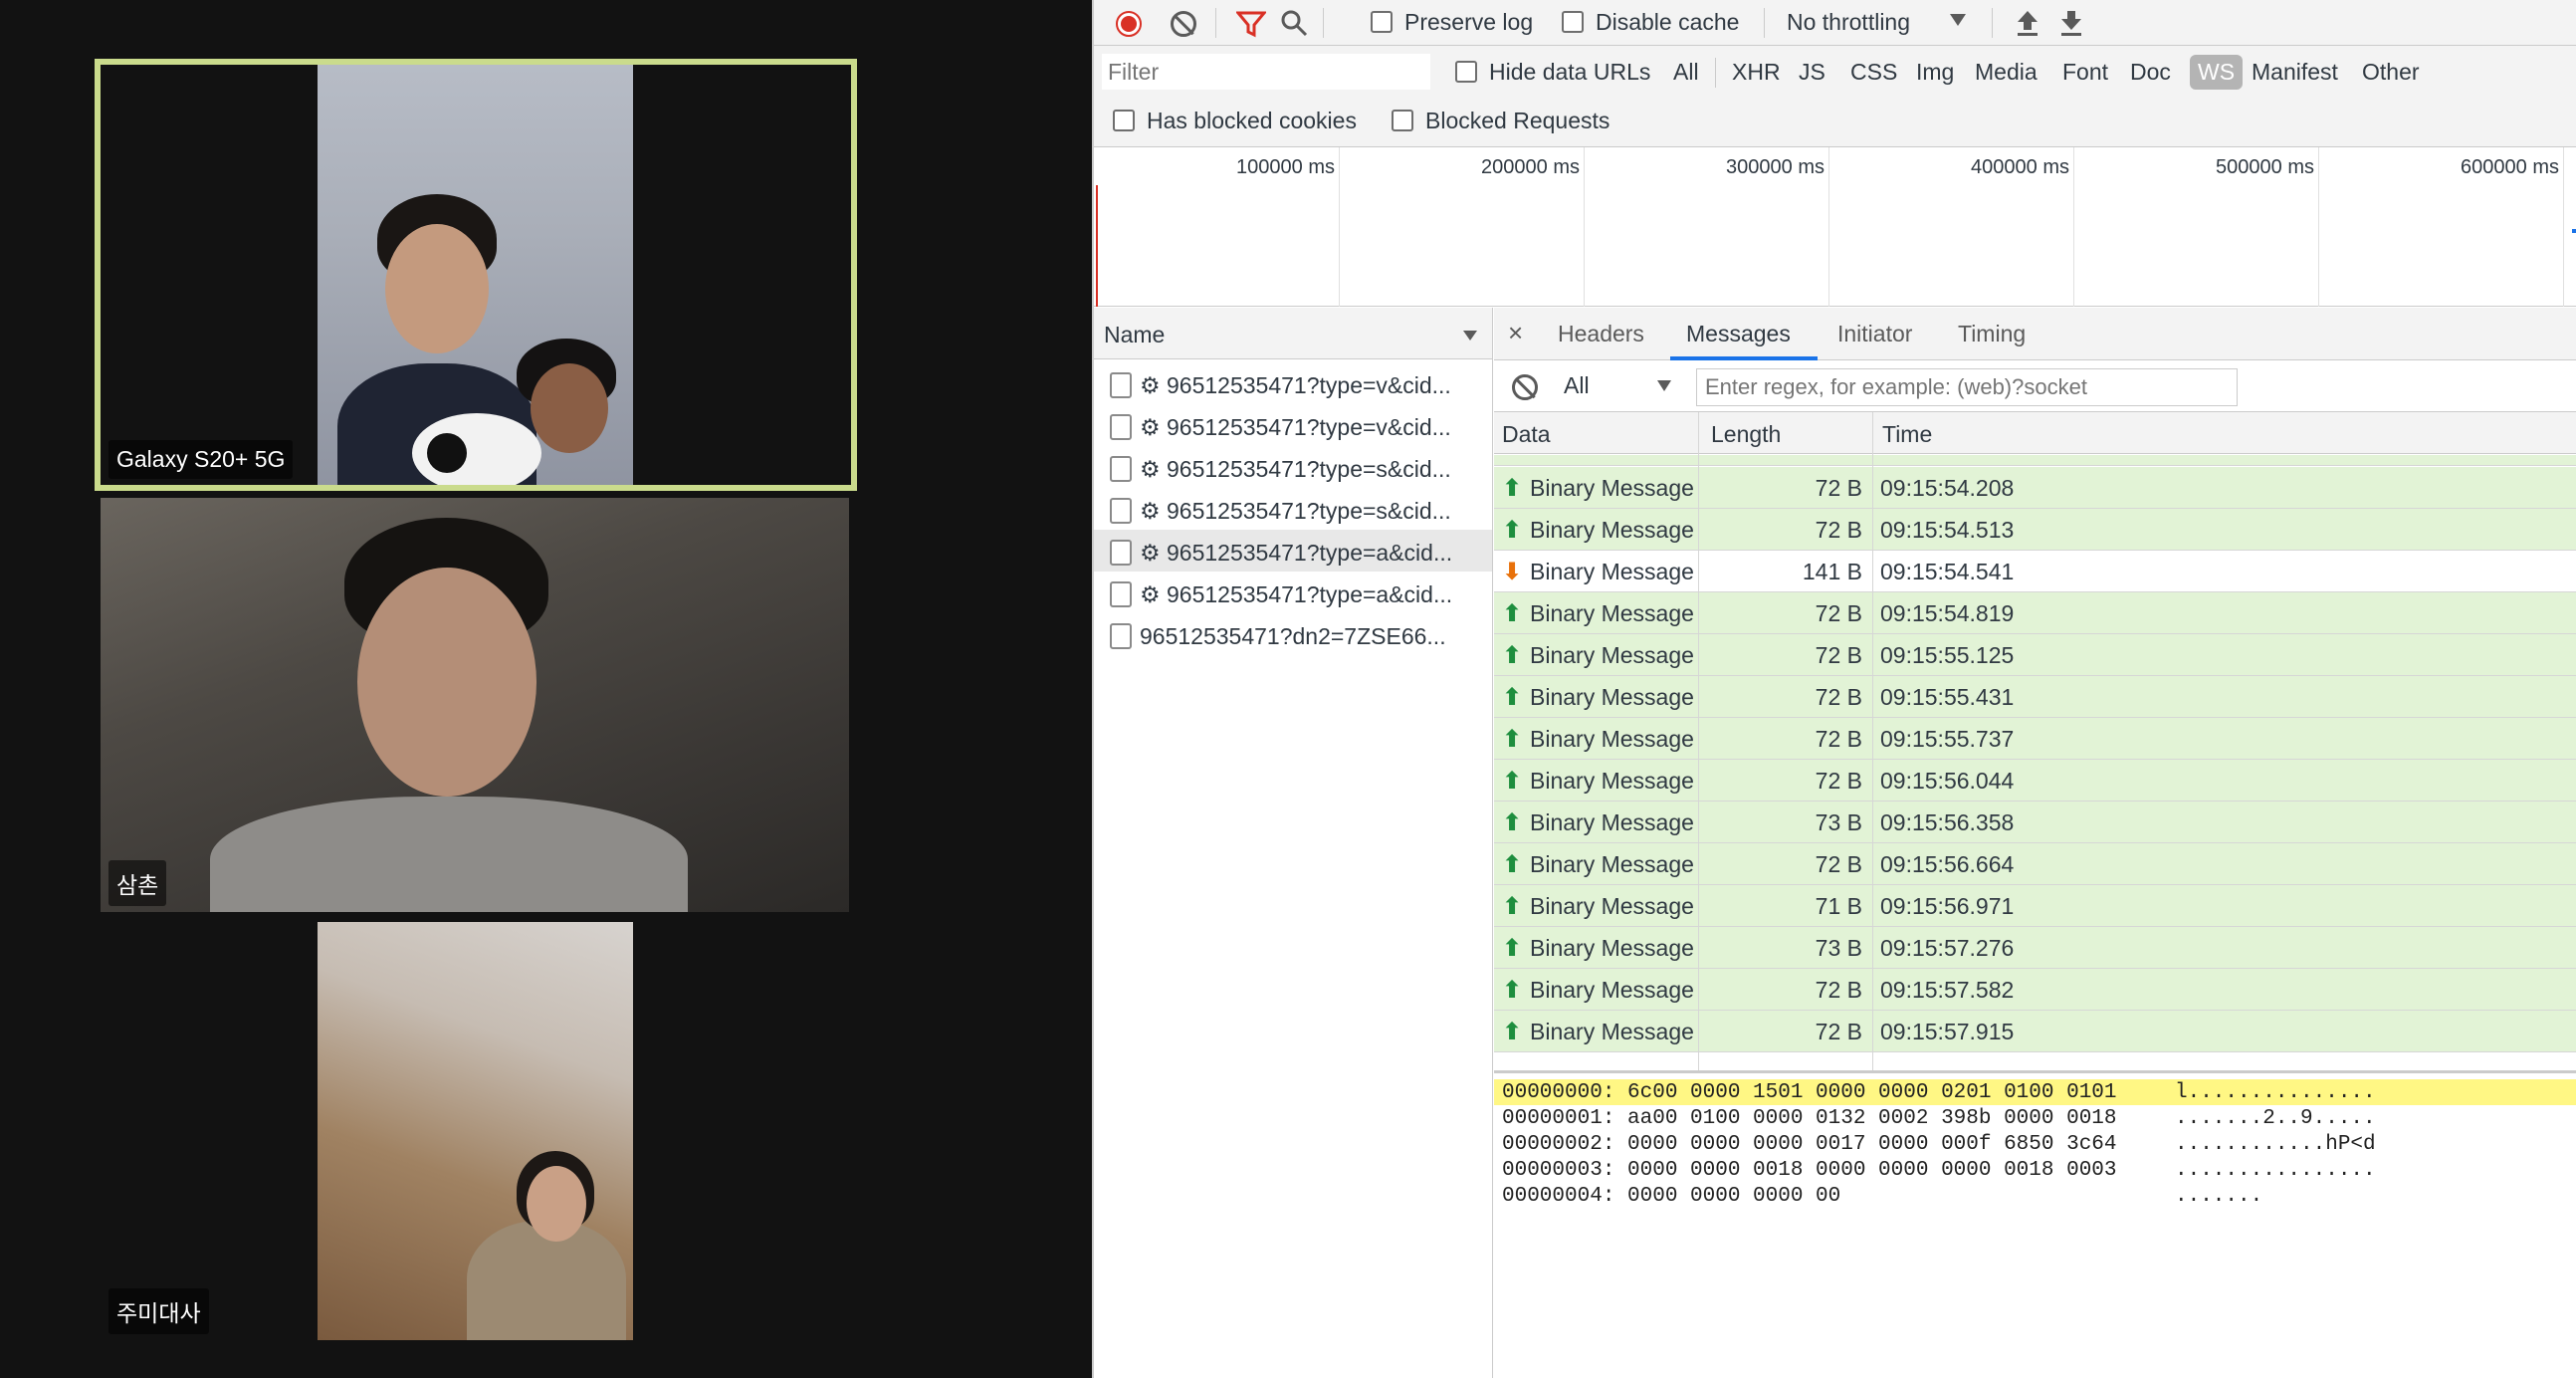 The width and height of the screenshot is (2576, 1378). Describe the element at coordinates (1848, 22) in the screenshot. I see `throttling-select: No throttling` at that location.